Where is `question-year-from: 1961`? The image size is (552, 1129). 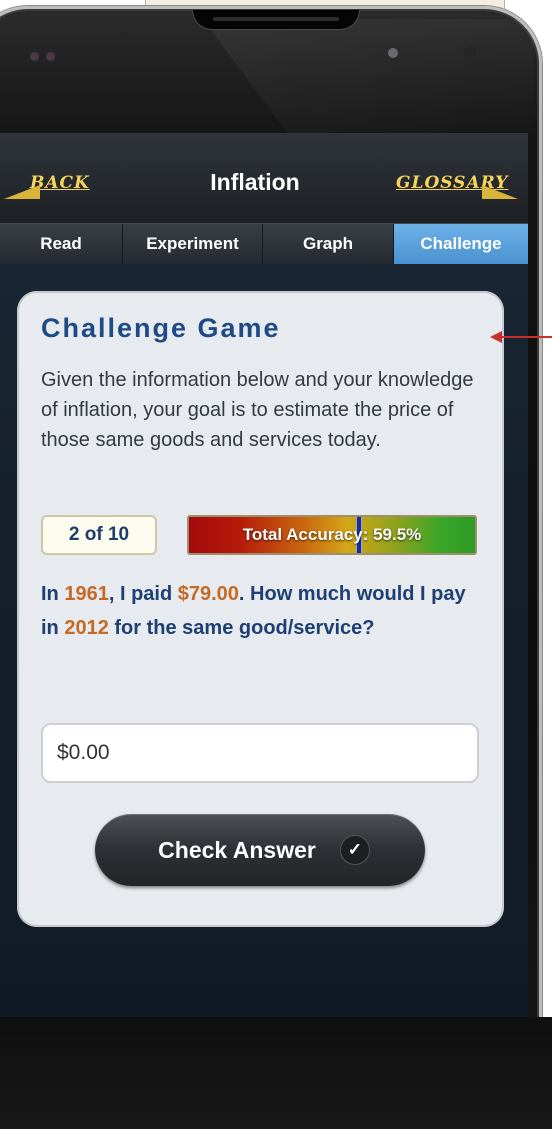 question-year-from: 1961 is located at coordinates (86, 594).